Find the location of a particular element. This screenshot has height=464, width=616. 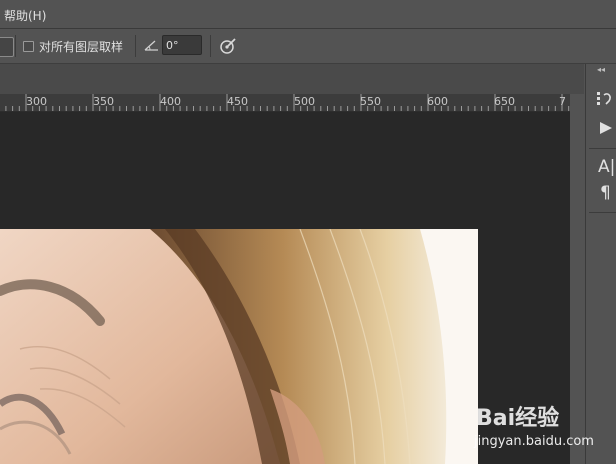

menu-bar: 帮助(H) is located at coordinates (308, 14).